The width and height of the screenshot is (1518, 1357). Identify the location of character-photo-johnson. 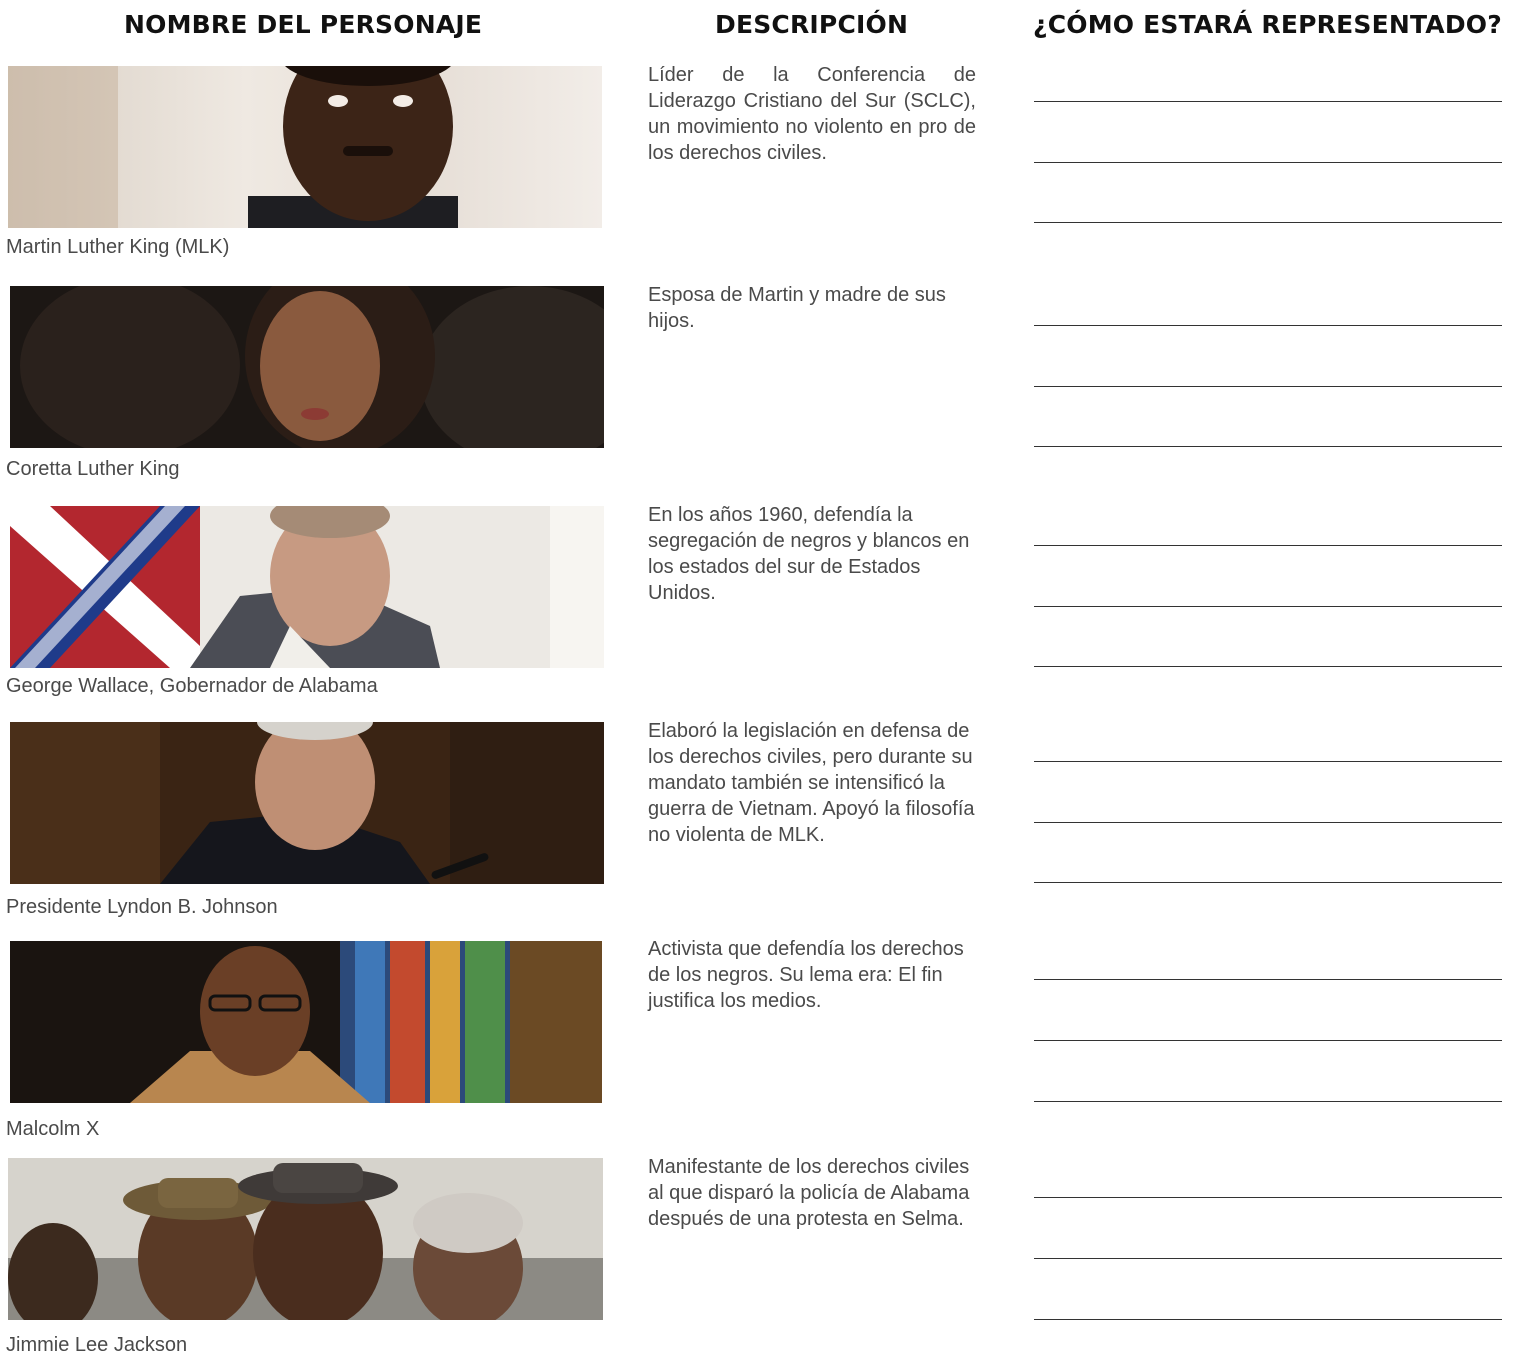
(307, 803).